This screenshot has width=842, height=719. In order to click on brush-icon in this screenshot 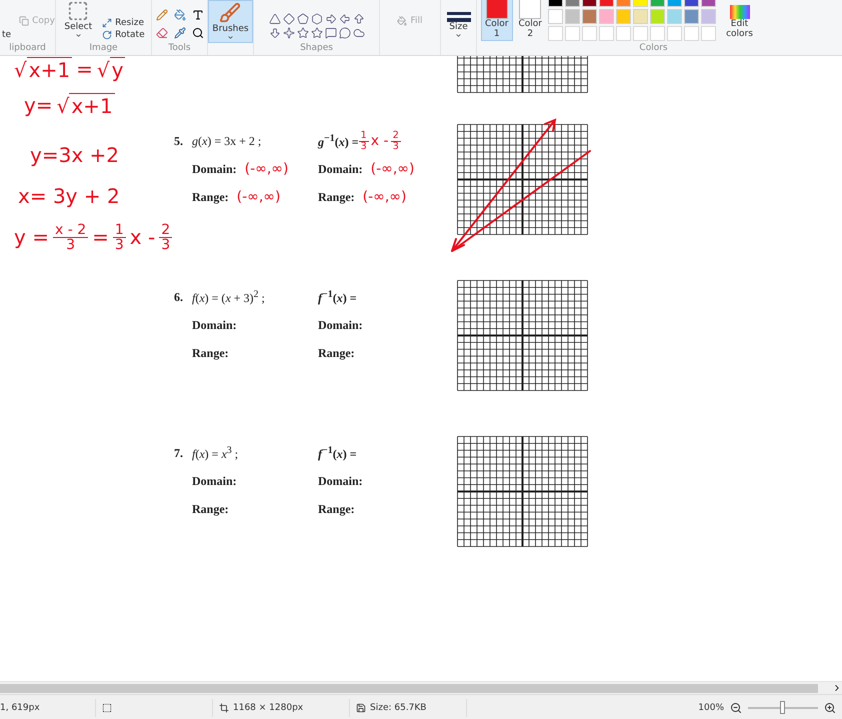, I will do `click(230, 13)`.